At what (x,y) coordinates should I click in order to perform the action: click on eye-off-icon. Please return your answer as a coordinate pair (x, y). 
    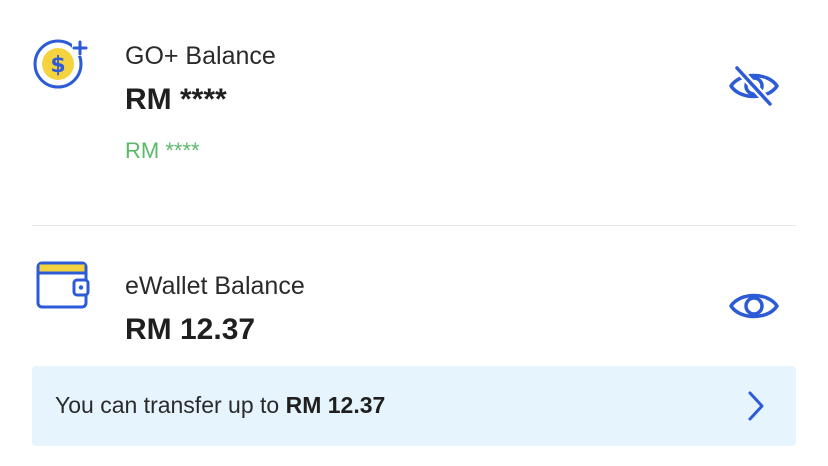
    Looking at the image, I should click on (754, 86).